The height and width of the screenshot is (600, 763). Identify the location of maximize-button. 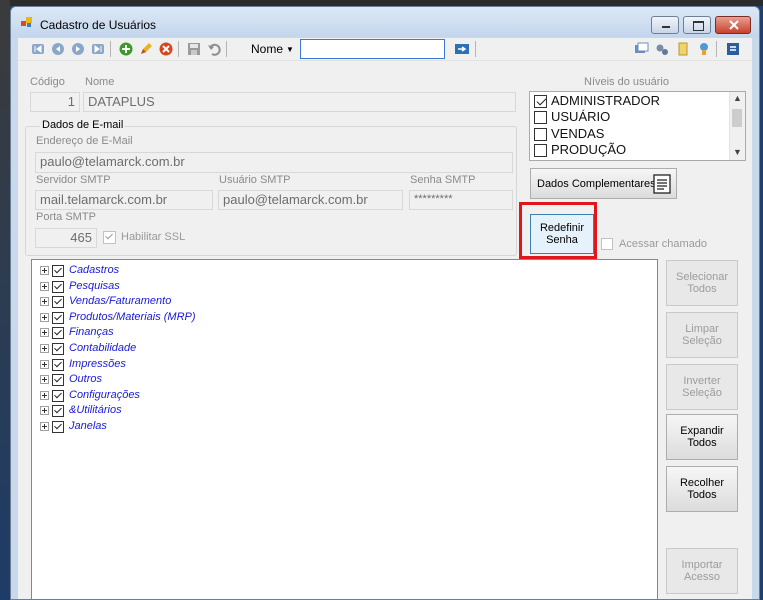
(697, 25).